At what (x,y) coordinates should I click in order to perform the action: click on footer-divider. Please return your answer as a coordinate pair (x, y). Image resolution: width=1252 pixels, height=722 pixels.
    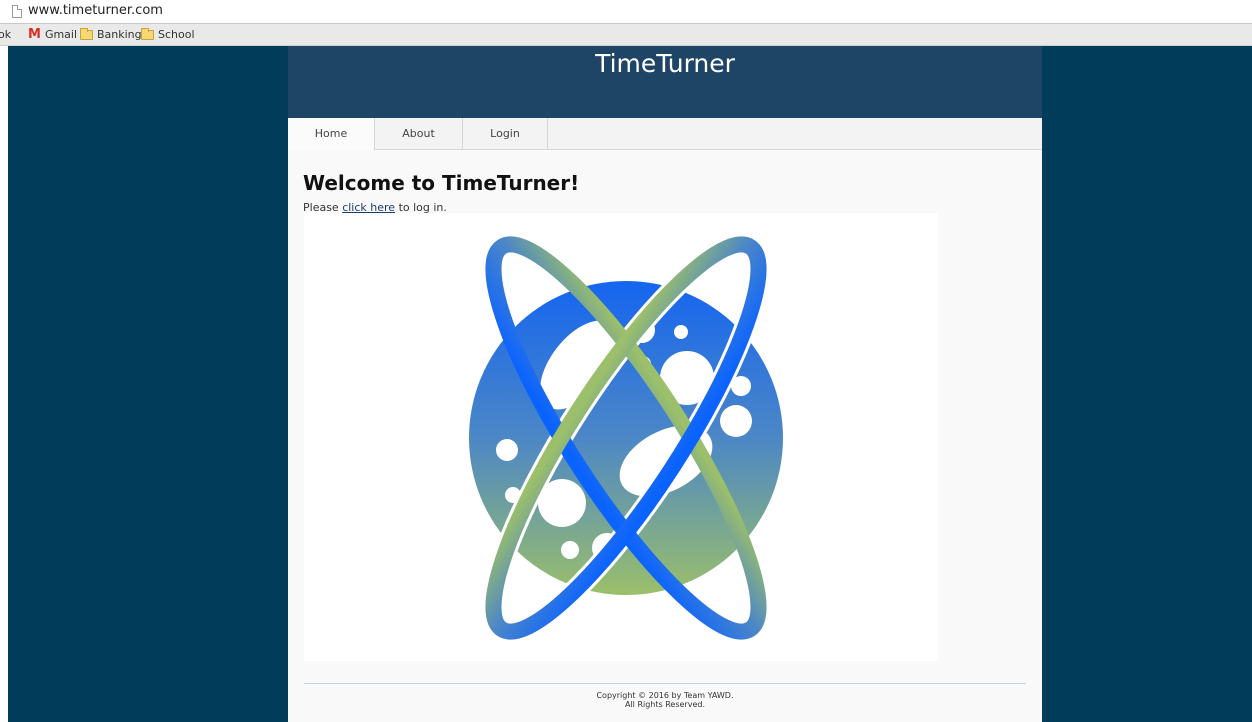
    Looking at the image, I should click on (665, 683).